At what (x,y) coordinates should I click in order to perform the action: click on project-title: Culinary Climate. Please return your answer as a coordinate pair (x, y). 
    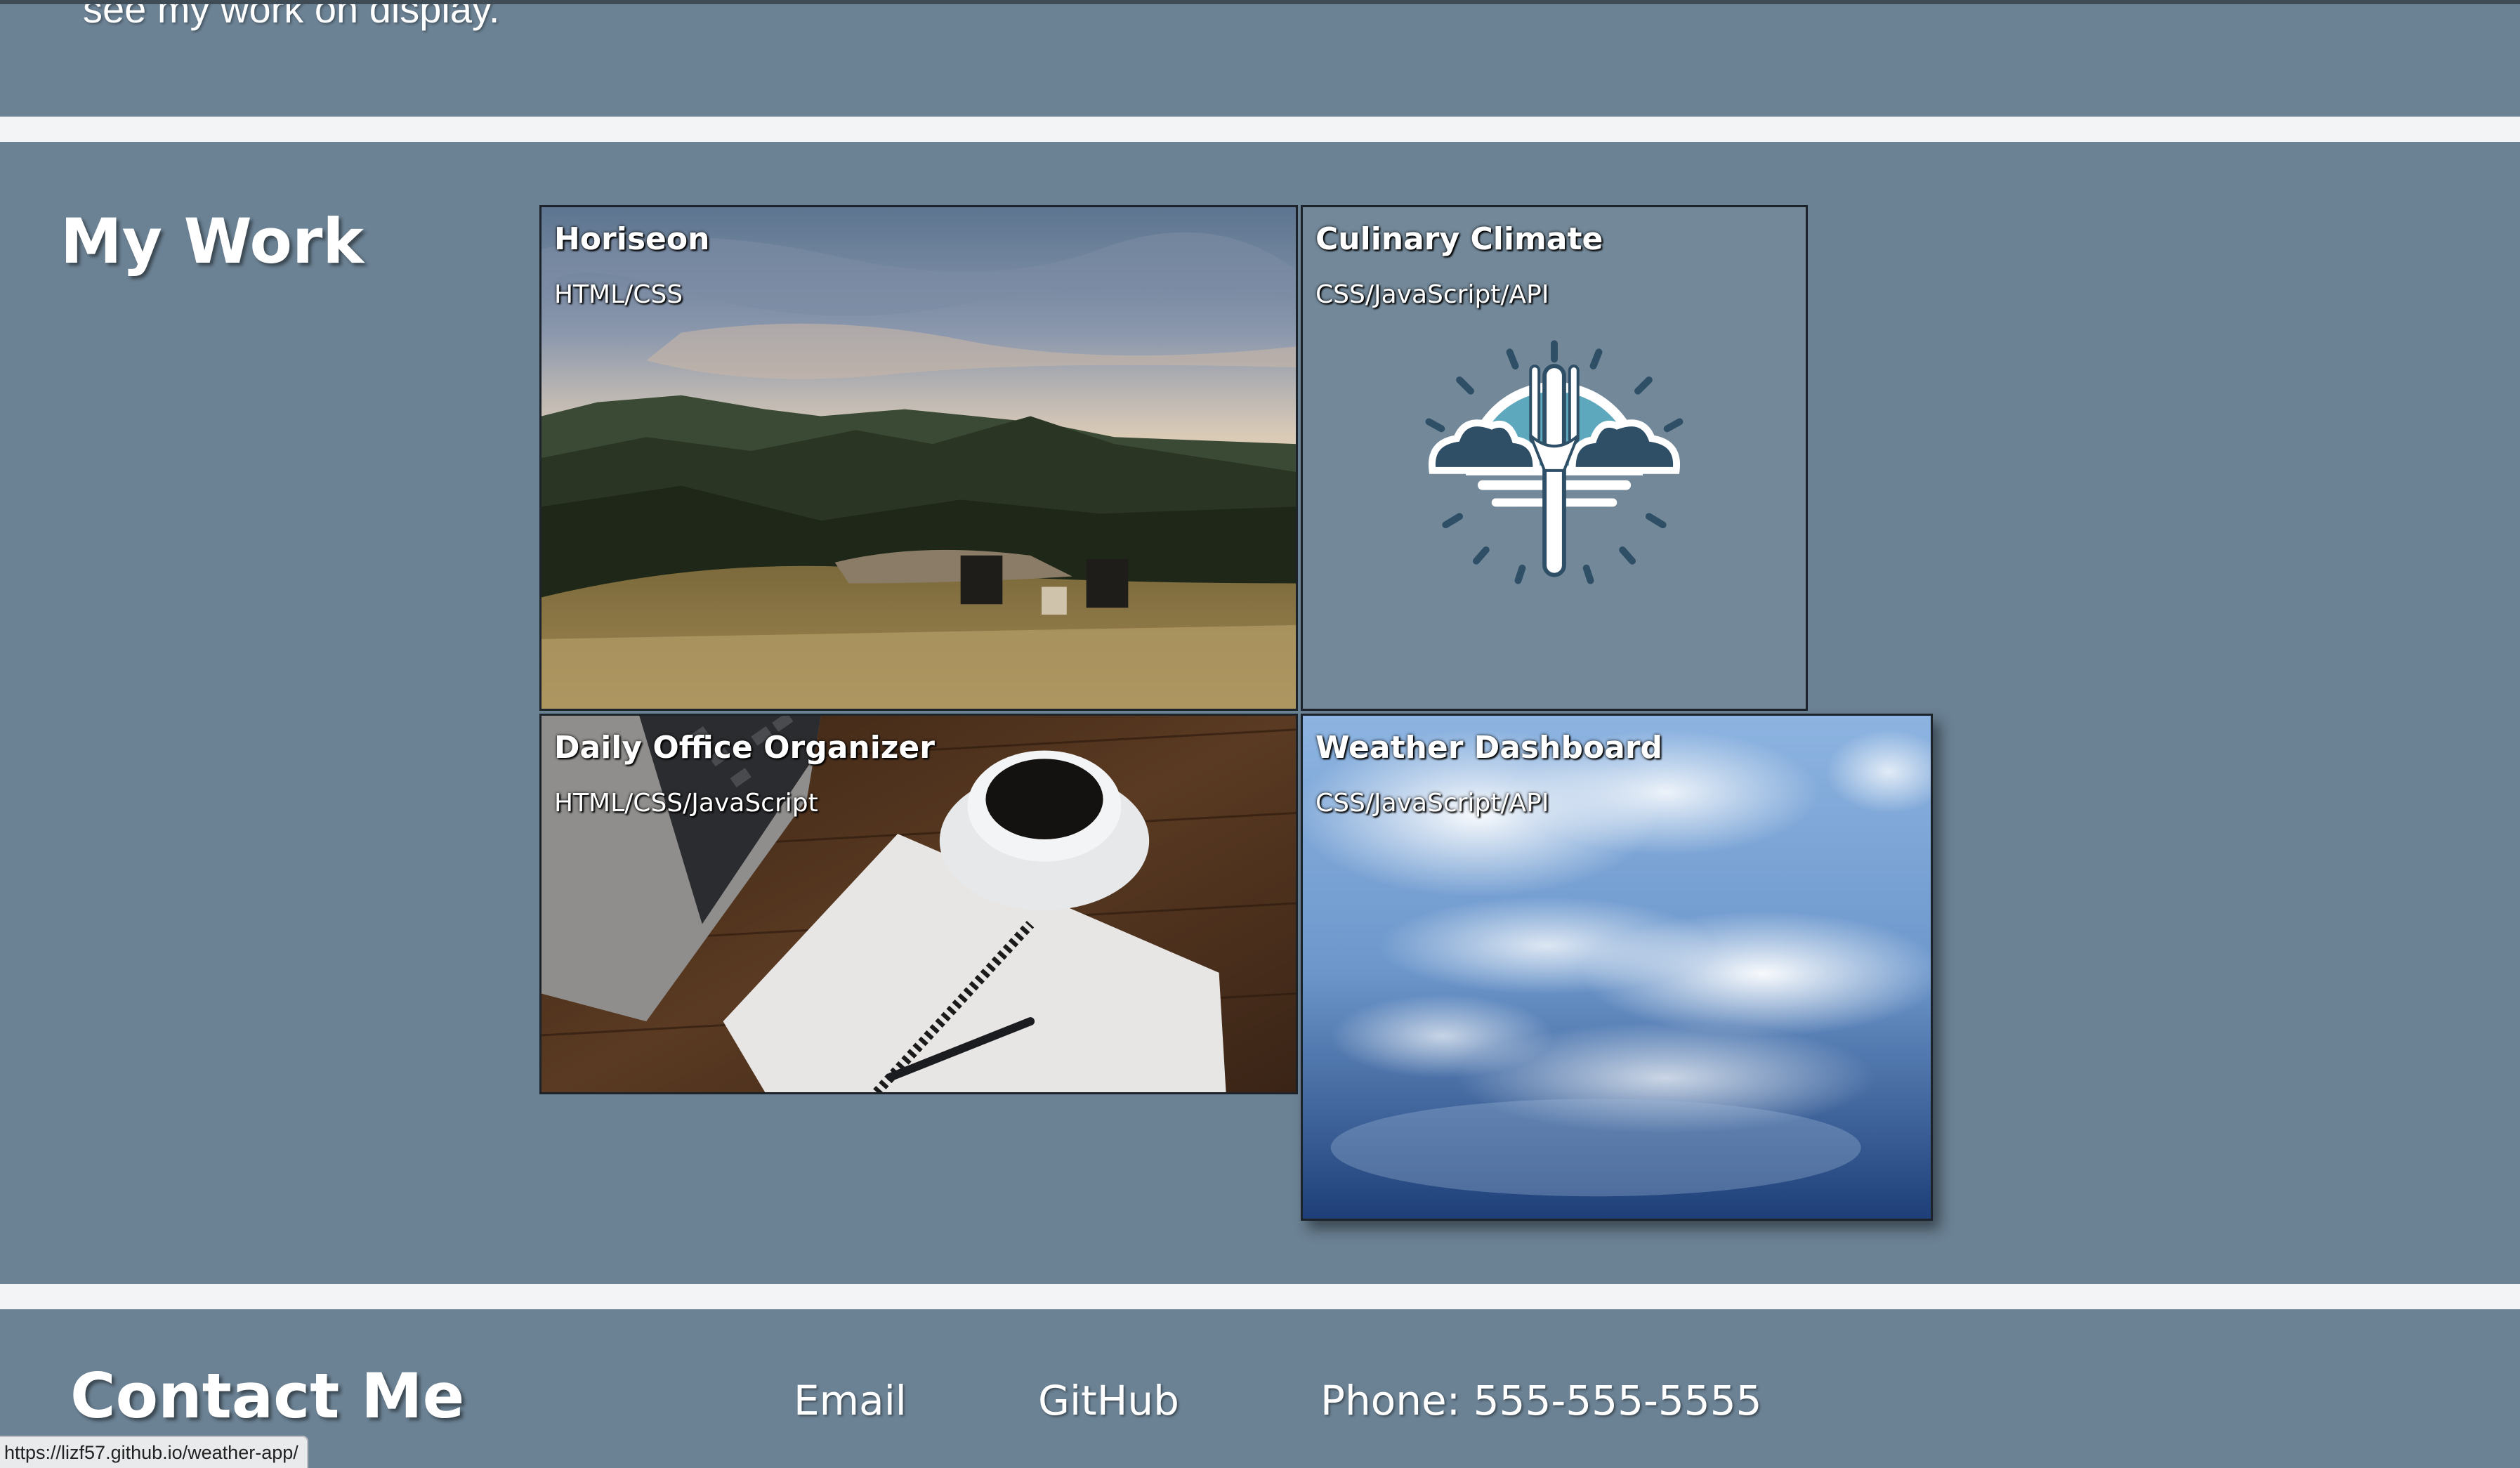
    Looking at the image, I should click on (1459, 239).